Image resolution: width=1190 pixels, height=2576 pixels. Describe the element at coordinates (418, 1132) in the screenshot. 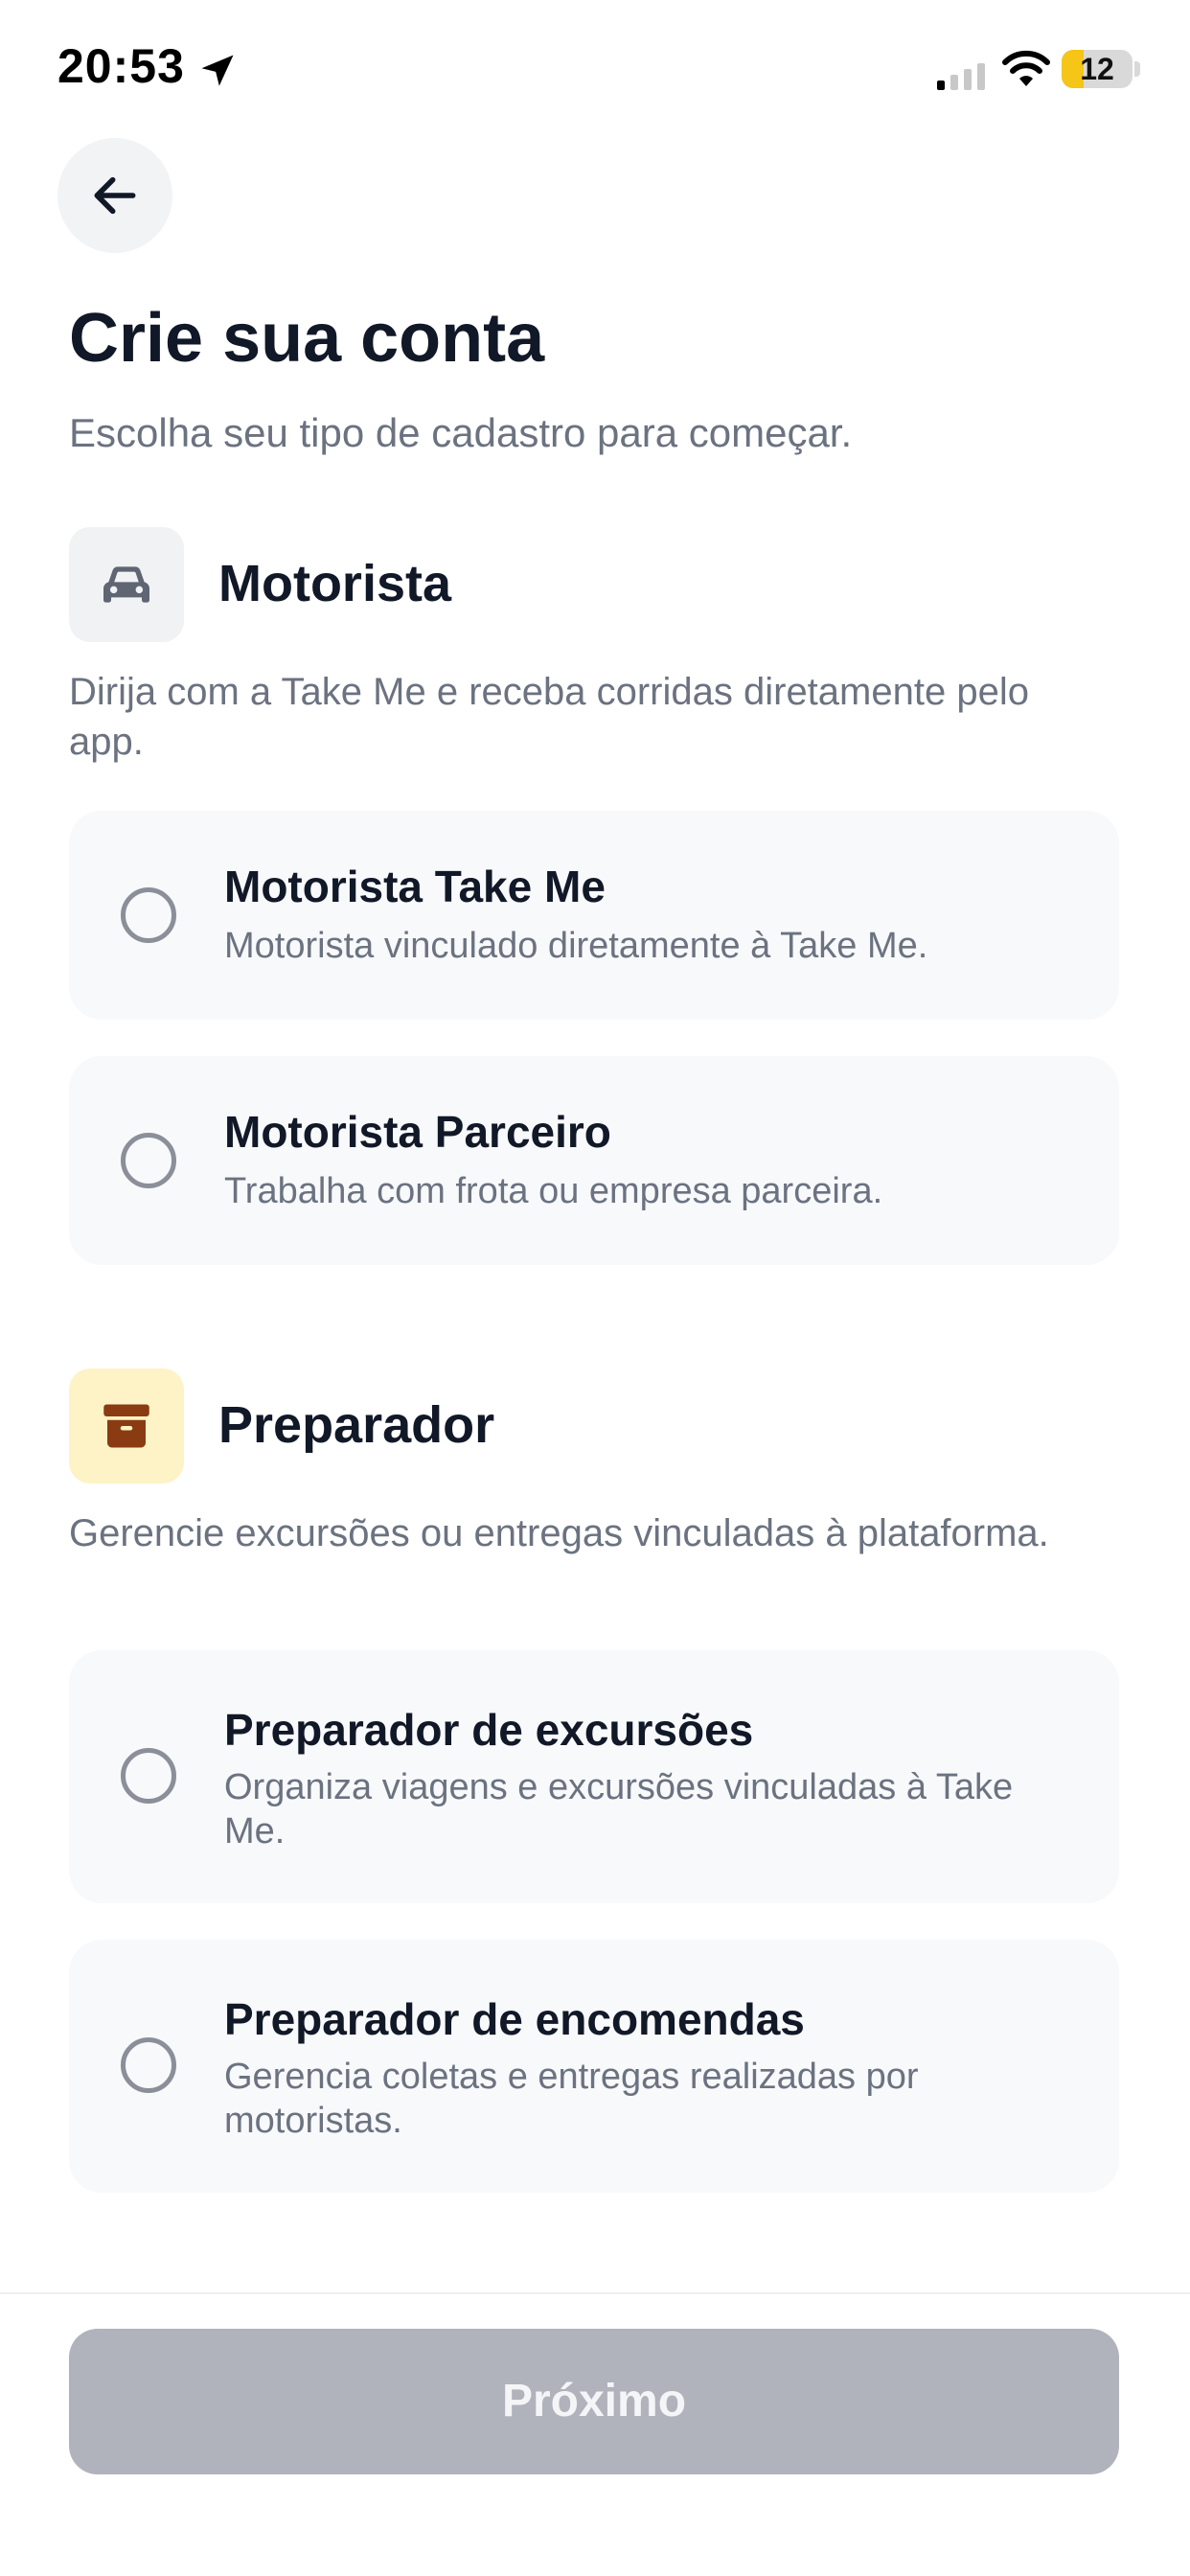

I see `option-title: Motorista Parceiro` at that location.